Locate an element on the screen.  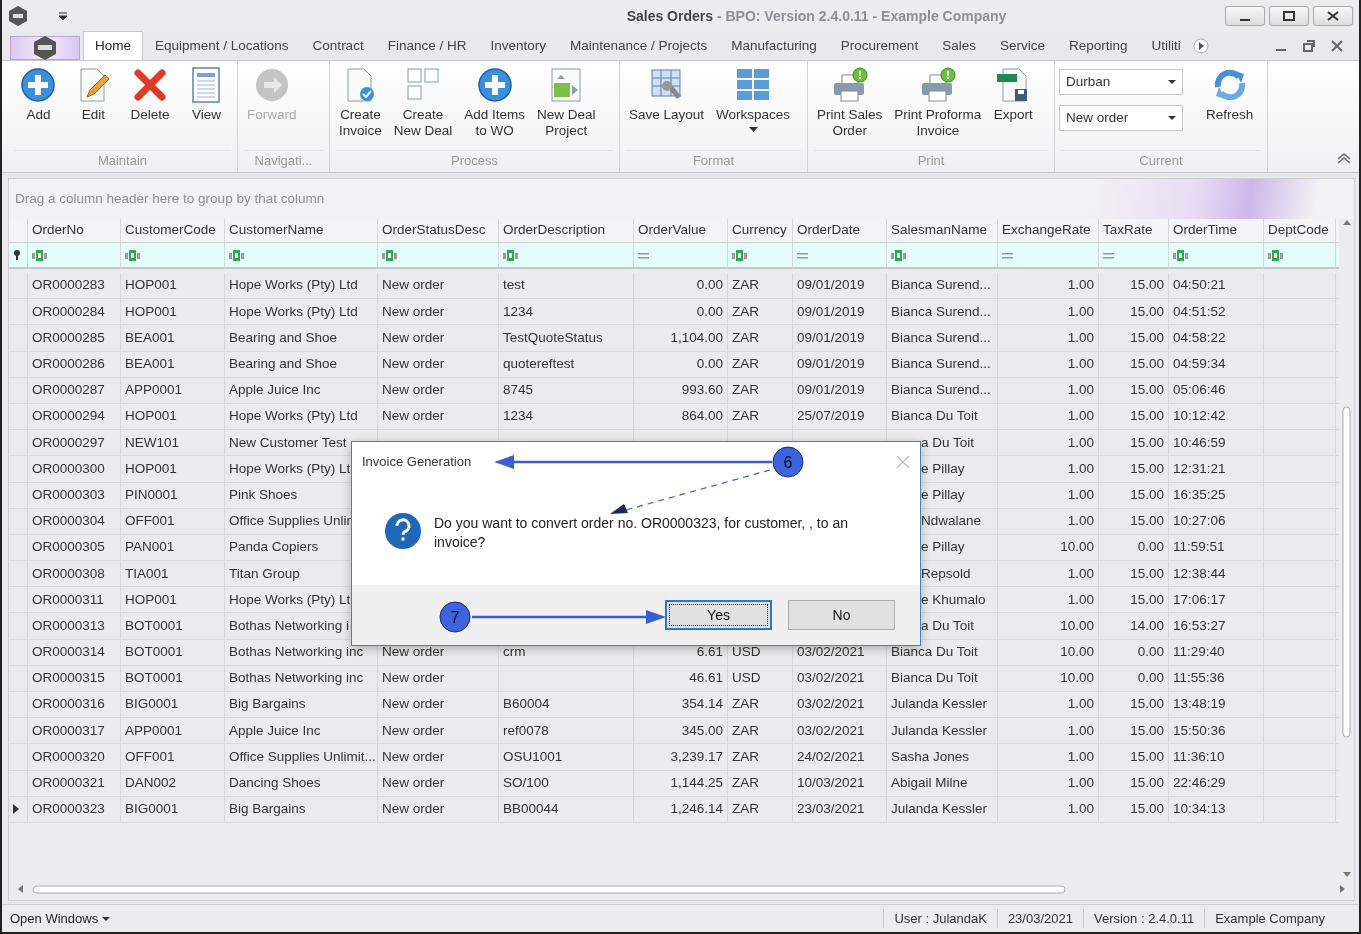
ribbon-button: Create Invoice is located at coordinates (360, 103).